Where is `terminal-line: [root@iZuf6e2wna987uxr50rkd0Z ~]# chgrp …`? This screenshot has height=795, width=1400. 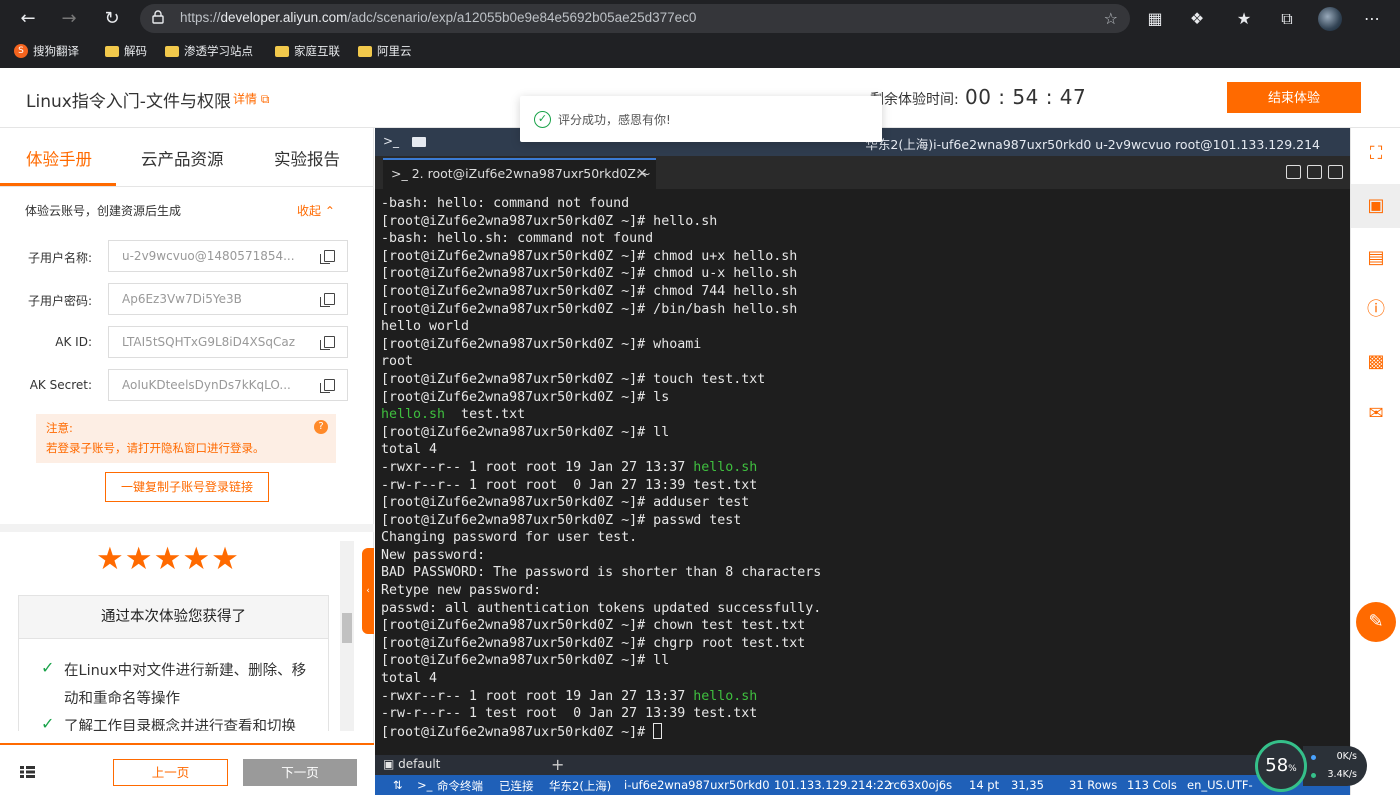 terminal-line: [root@iZuf6e2wna987uxr50rkd0Z ~]# chgrp … is located at coordinates (593, 643).